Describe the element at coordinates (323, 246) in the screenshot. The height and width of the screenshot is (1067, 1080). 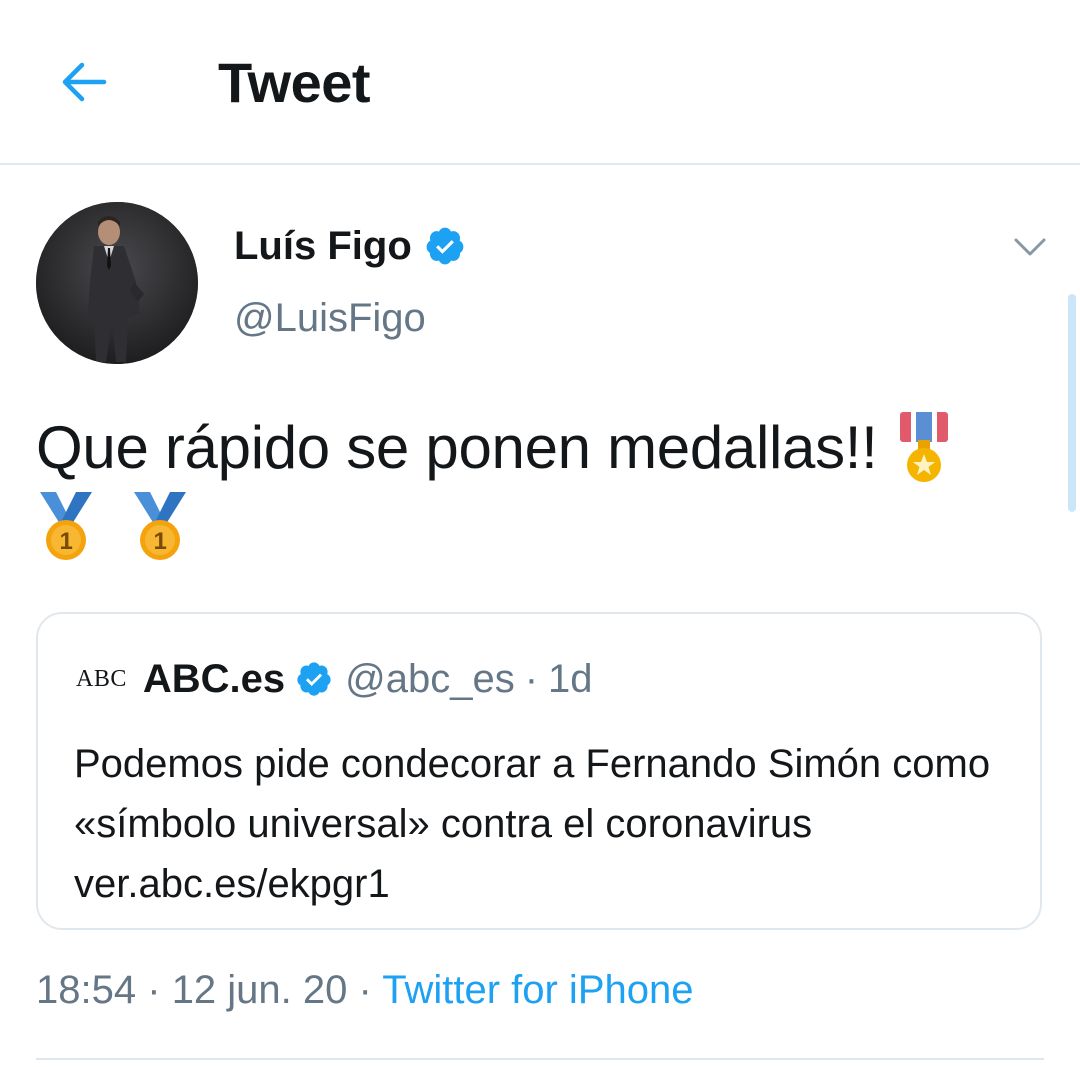
I see `author-name: Luís Figo` at that location.